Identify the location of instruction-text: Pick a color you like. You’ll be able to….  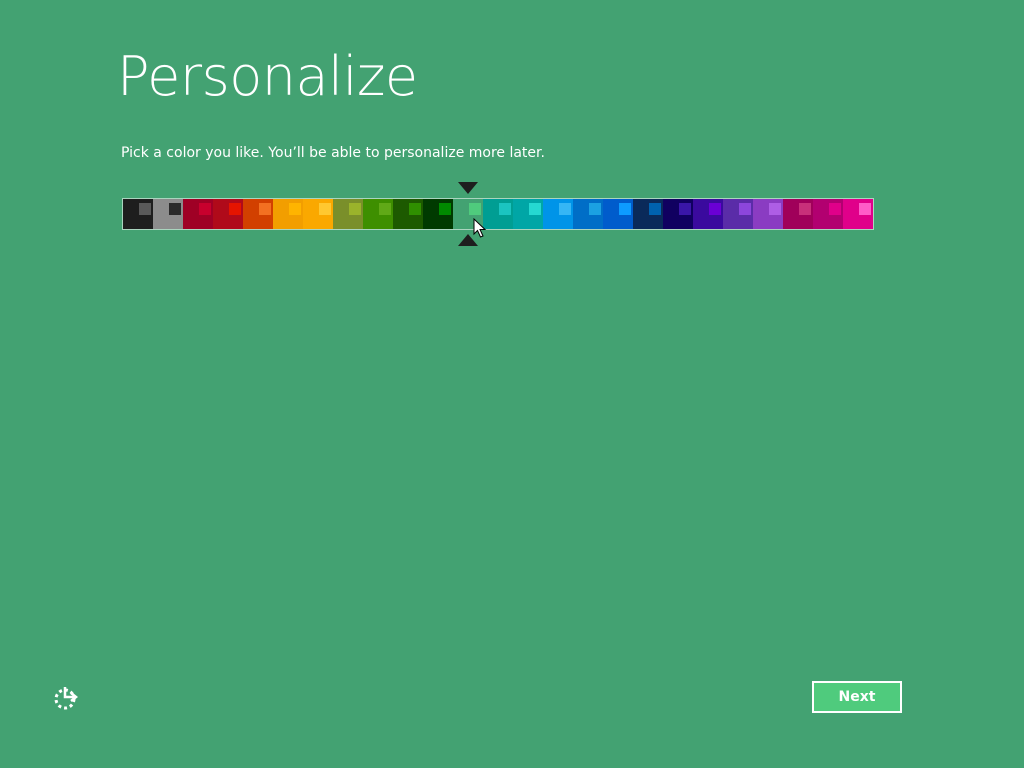
(333, 153).